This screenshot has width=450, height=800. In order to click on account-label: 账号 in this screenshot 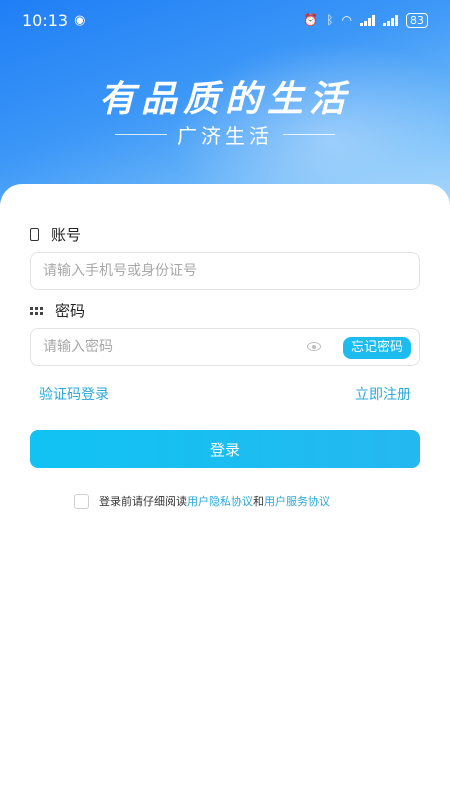, I will do `click(66, 235)`.